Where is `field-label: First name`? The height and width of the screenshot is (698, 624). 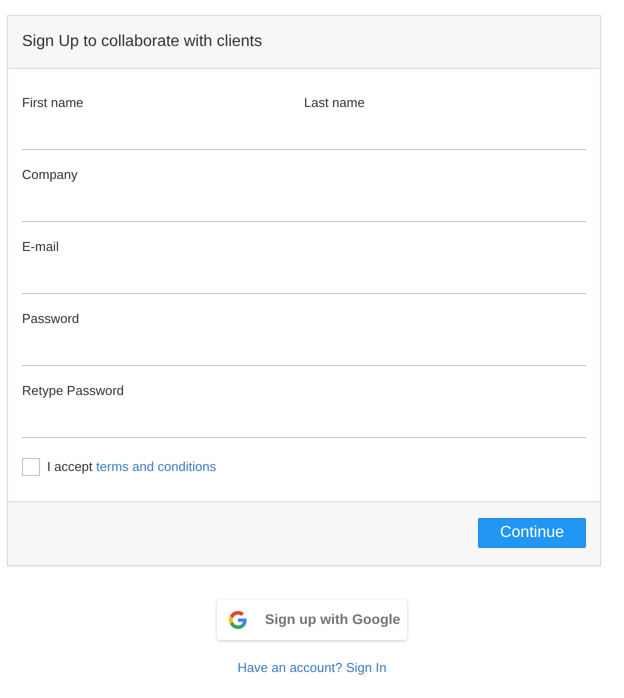
field-label: First name is located at coordinates (53, 103).